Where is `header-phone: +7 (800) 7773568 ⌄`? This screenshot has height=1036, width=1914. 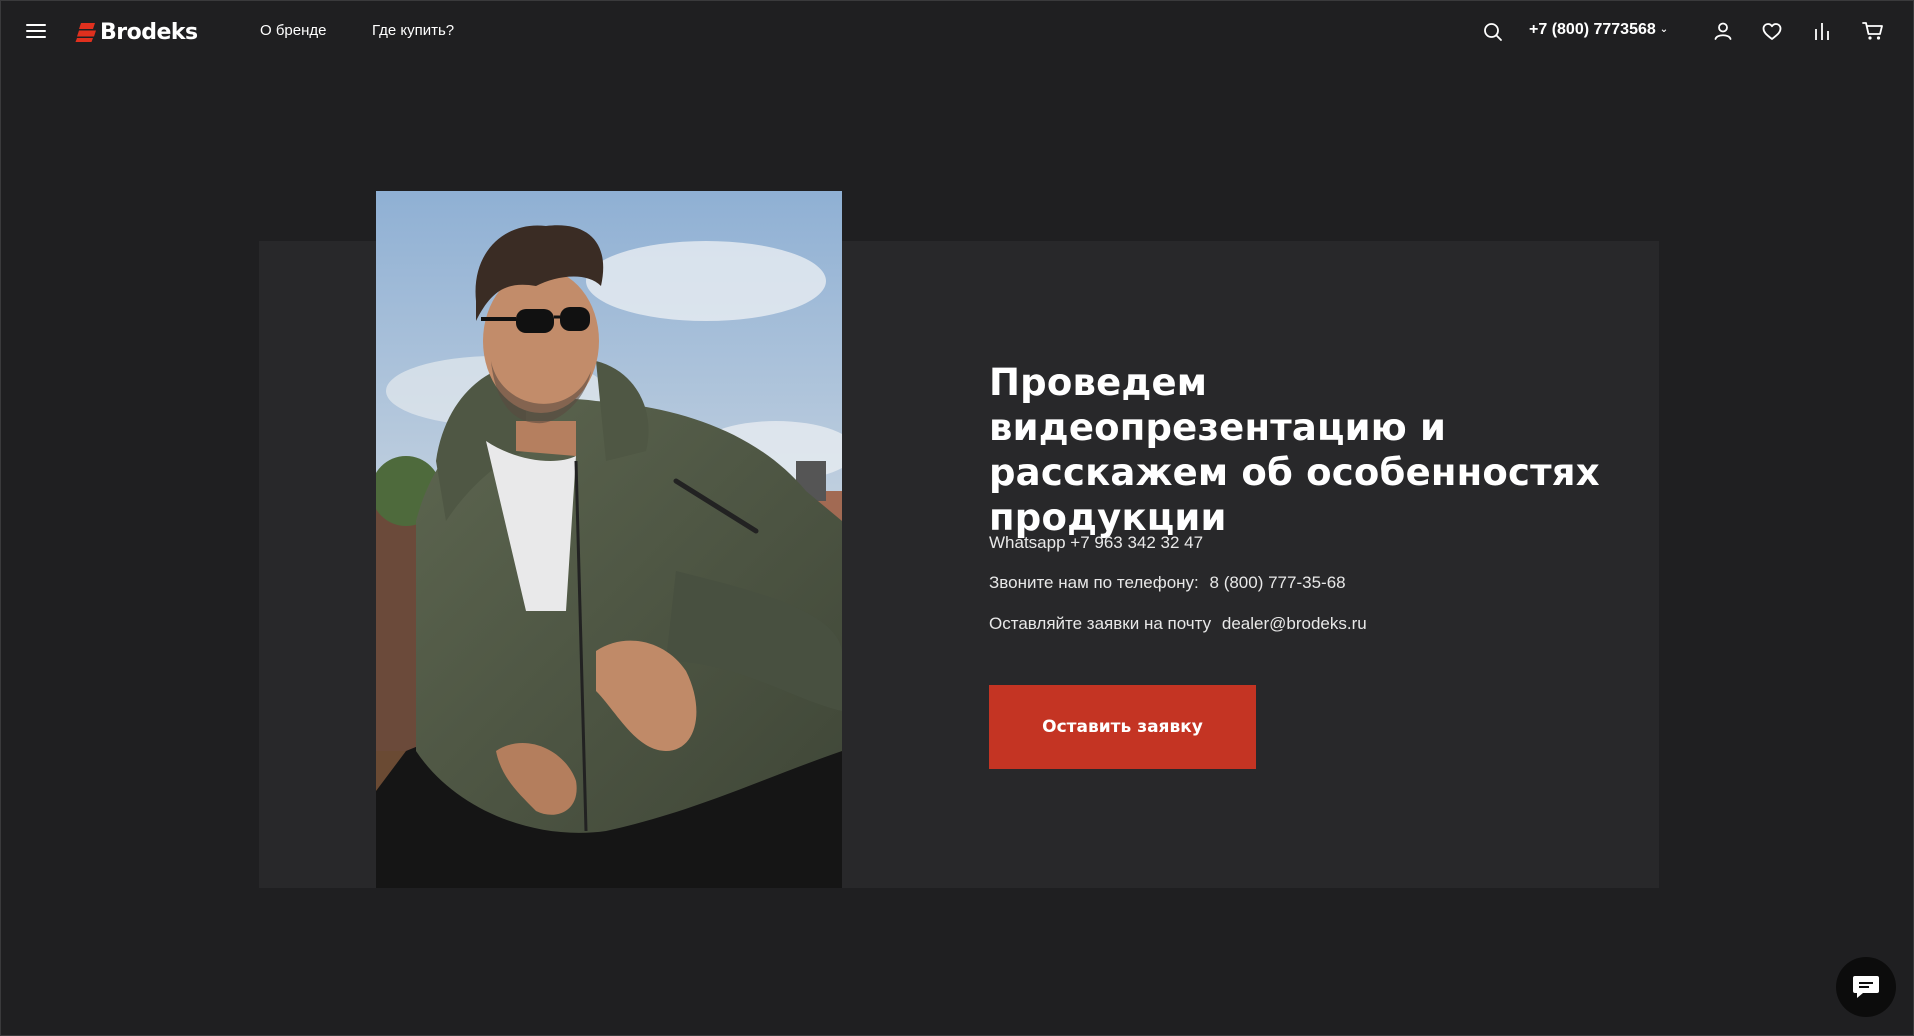 header-phone: +7 (800) 7773568 ⌄ is located at coordinates (1598, 30).